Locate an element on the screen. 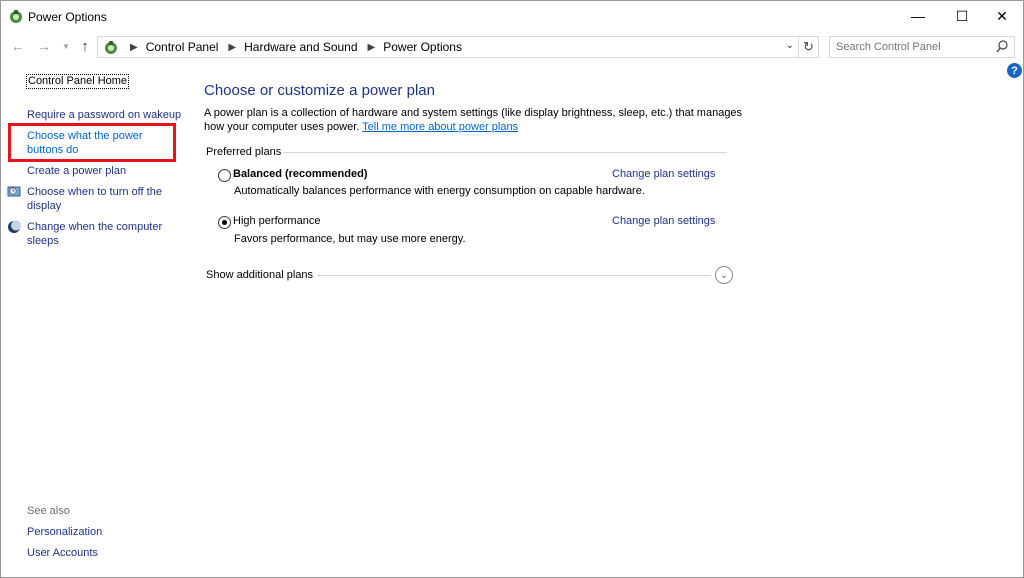 This screenshot has width=1024, height=578. expand-chevron-icon: ⌄ is located at coordinates (724, 275).